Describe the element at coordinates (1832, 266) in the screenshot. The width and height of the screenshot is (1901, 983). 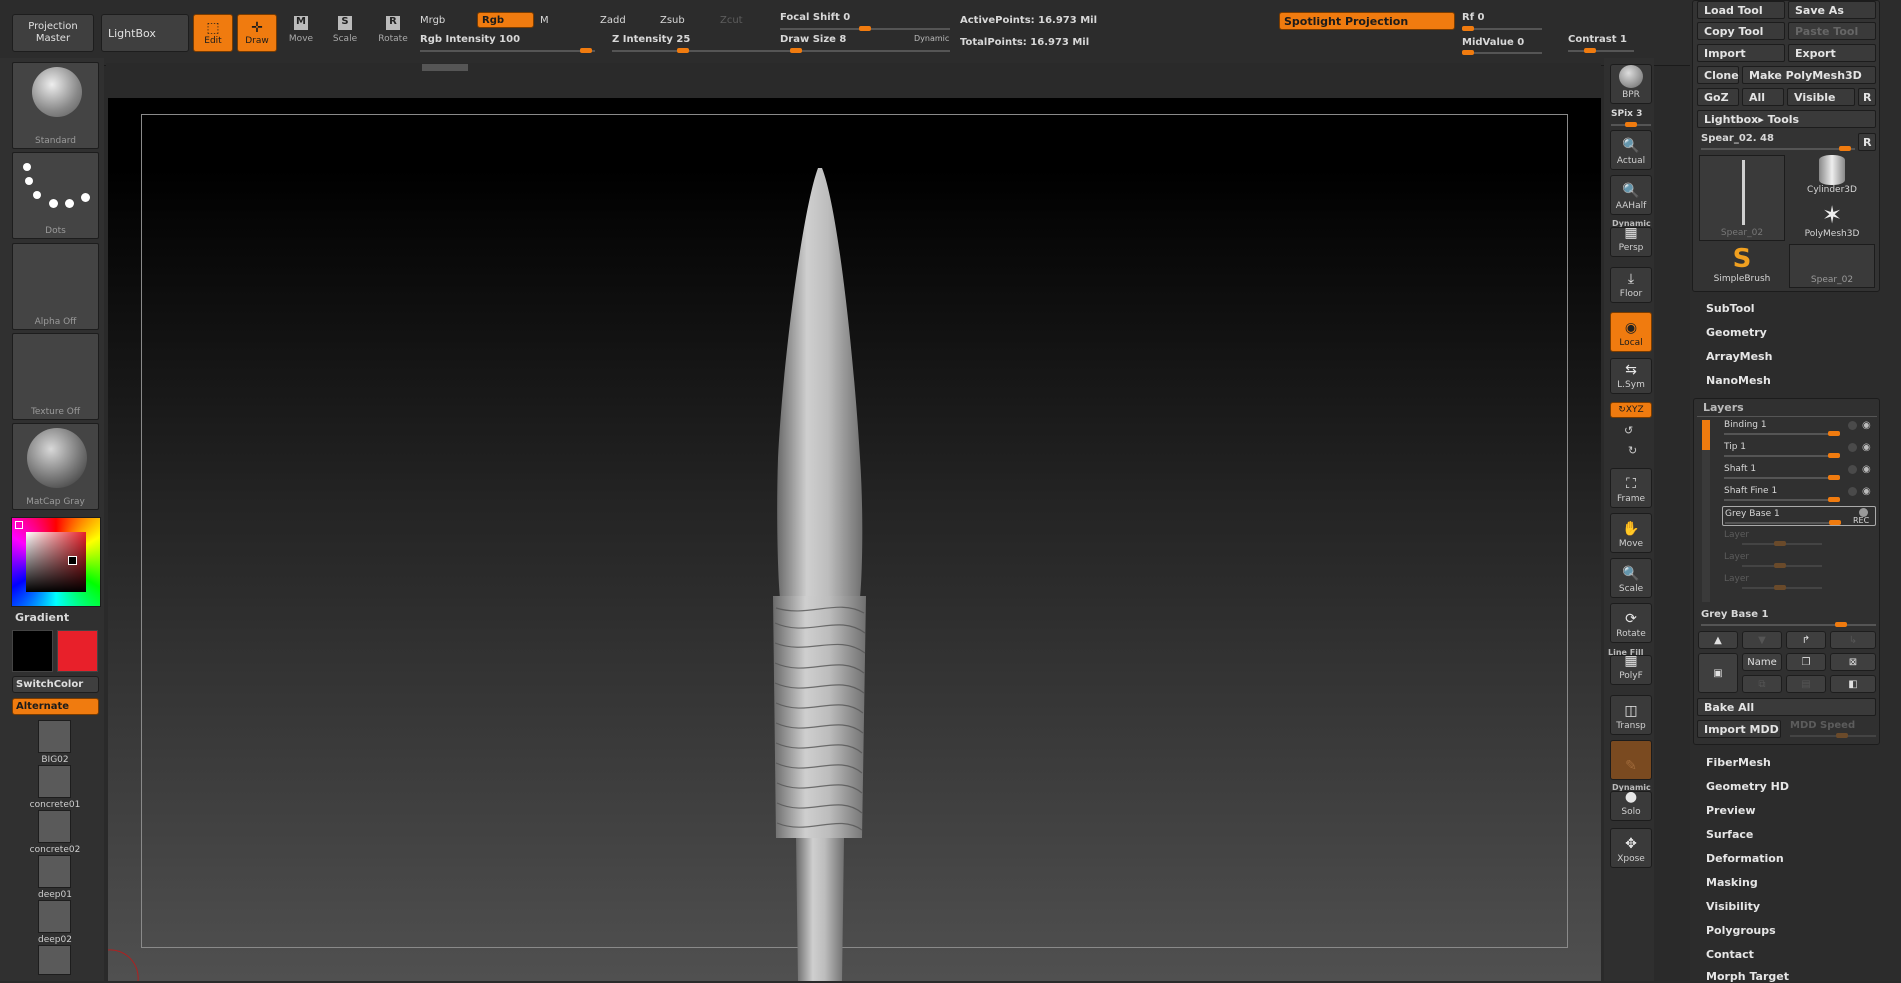
I see `tool-thumb-spear-2: Spear_02` at that location.